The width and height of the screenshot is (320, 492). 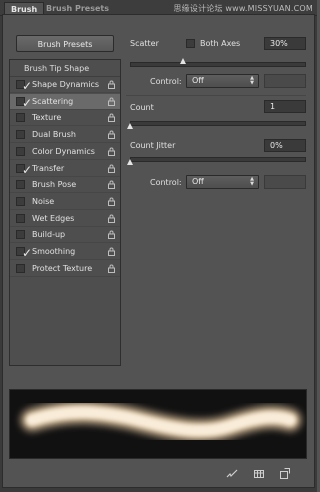 I want to click on control-dropdown: Off ▲ ▼, so click(x=222, y=81).